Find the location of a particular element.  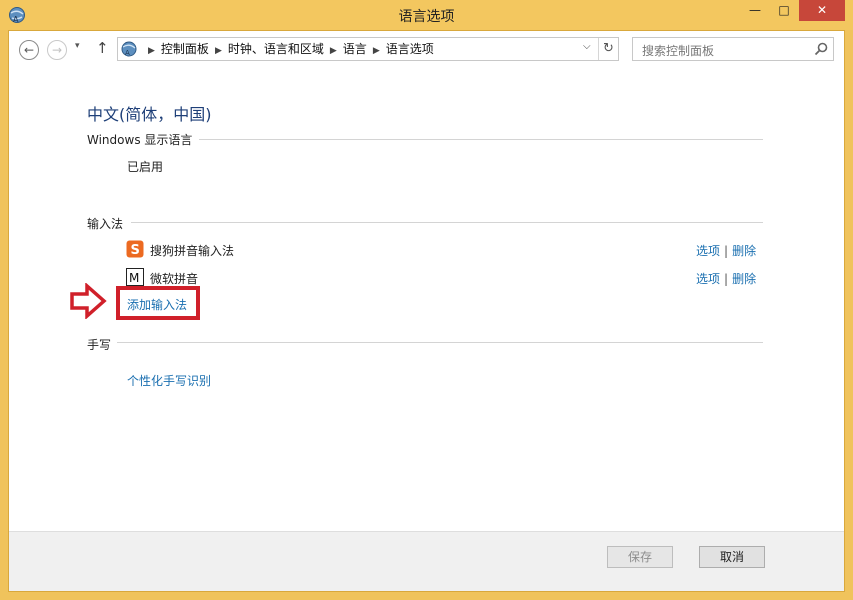

svg-text: M is located at coordinates (134, 278).